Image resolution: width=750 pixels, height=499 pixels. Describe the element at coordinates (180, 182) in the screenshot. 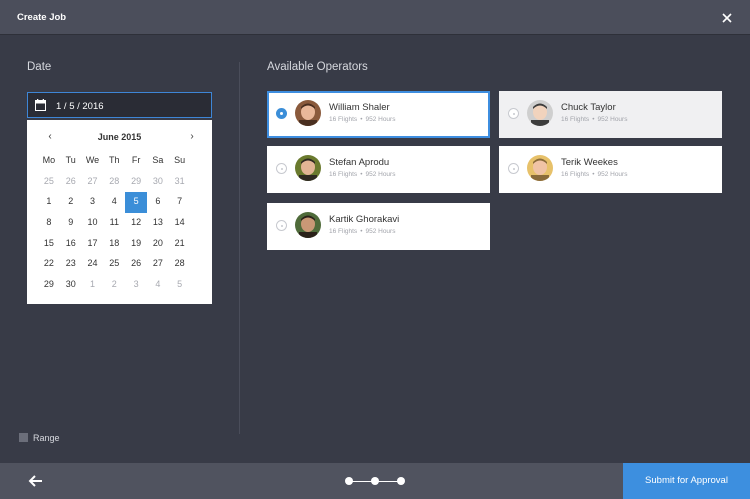

I see `calendar-day: 31` at that location.